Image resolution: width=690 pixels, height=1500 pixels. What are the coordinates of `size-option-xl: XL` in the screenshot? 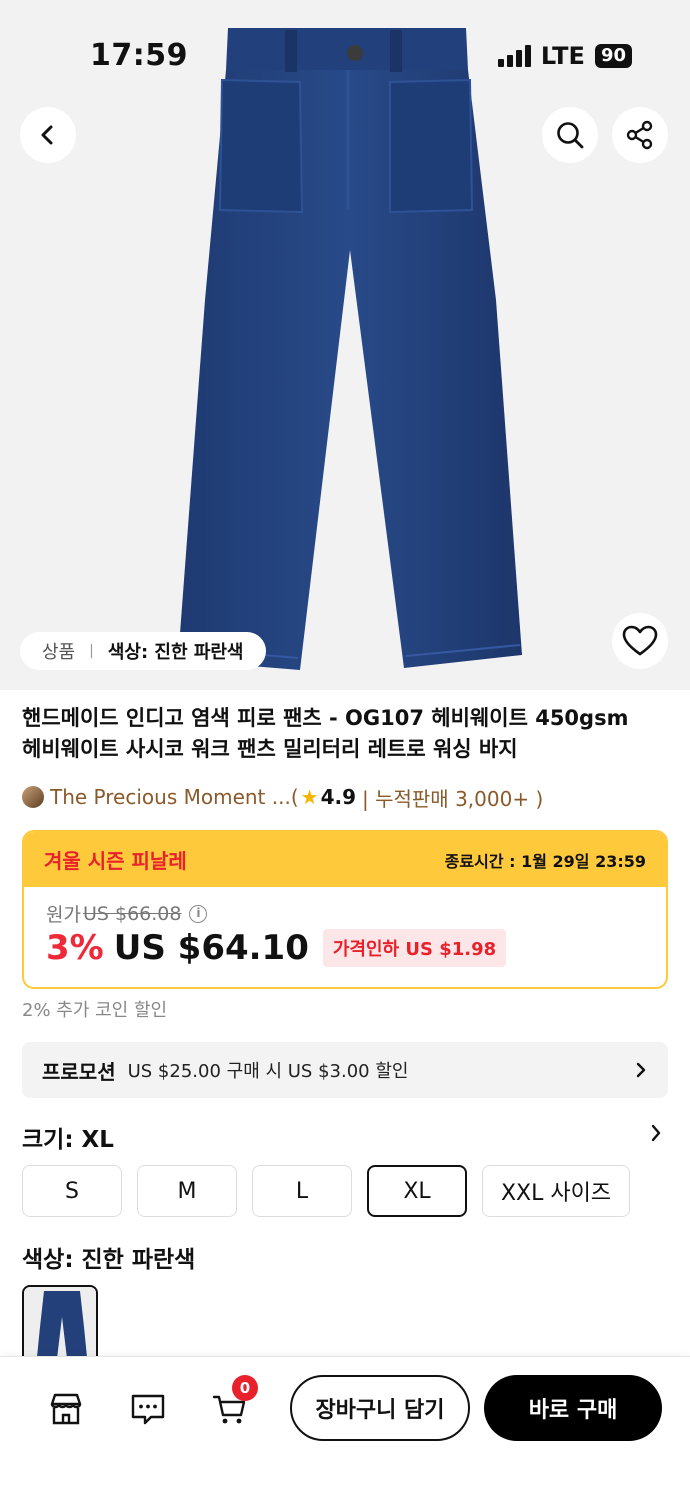 It's located at (417, 1191).